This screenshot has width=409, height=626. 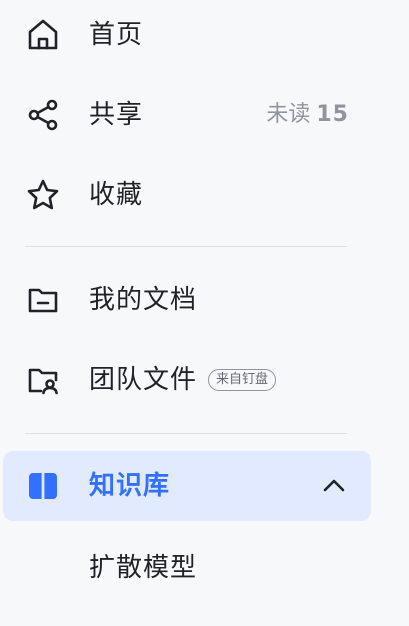 I want to click on chevron-up-icon, so click(x=334, y=486).